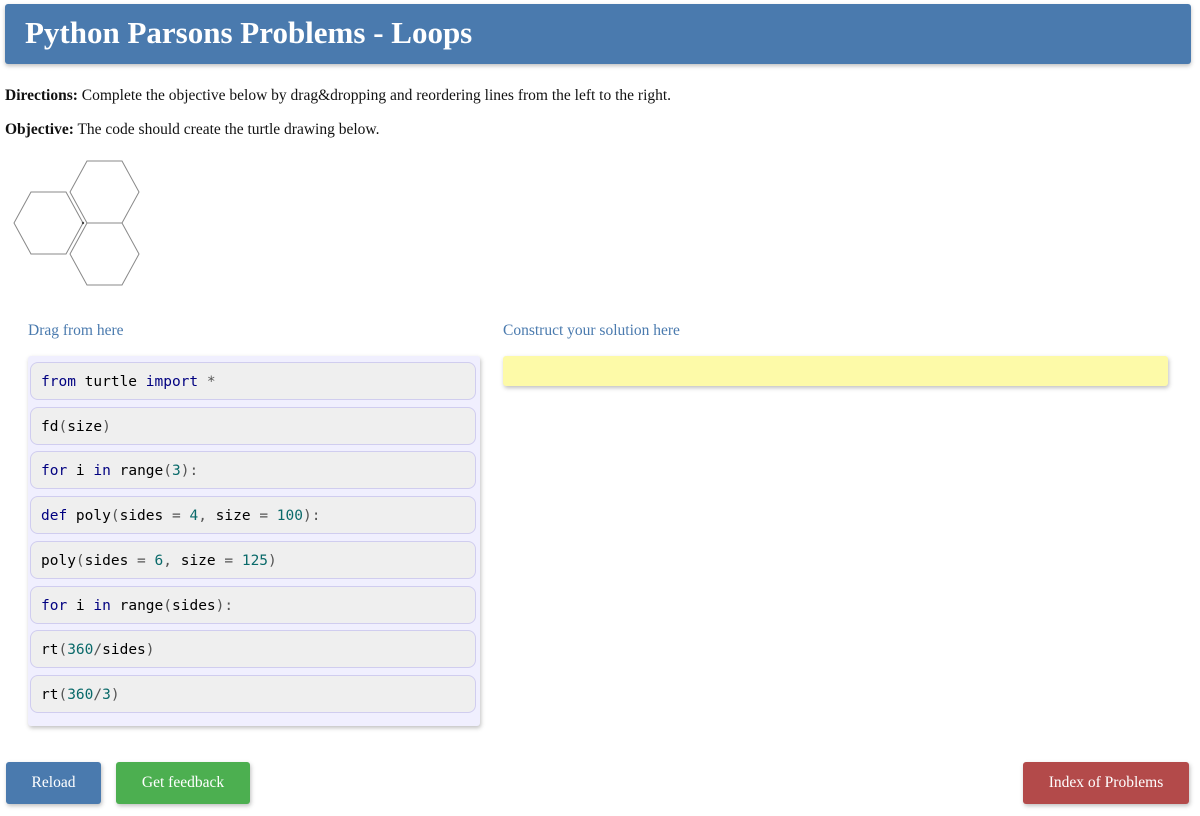 The image size is (1200, 816). I want to click on hexagon-top, so click(104, 192).